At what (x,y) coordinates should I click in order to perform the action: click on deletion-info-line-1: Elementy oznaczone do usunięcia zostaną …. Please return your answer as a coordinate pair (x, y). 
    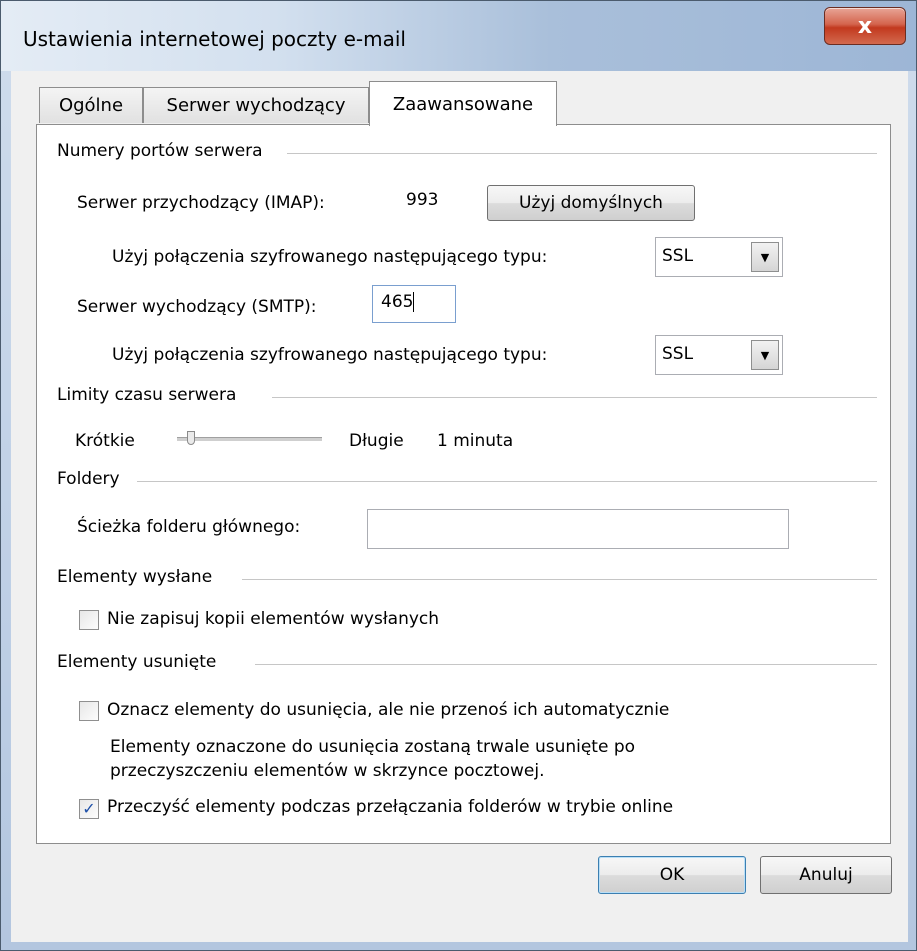
    Looking at the image, I should click on (373, 747).